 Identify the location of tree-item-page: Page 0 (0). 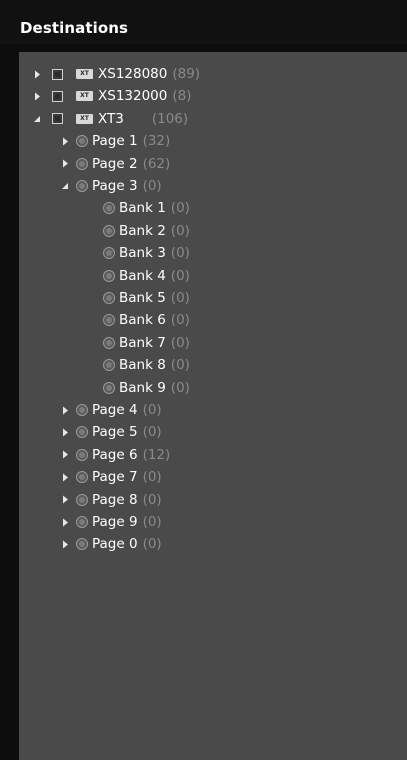
(110, 544).